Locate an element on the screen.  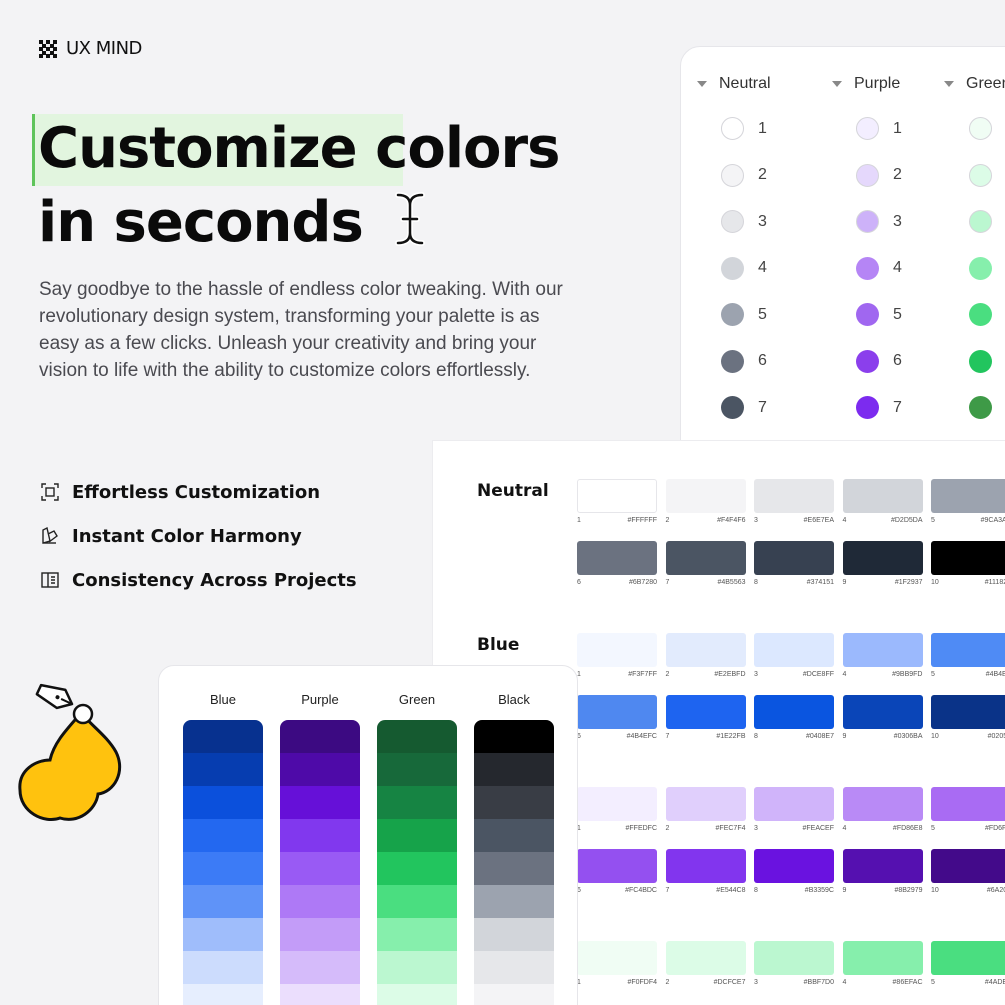
brand: UX MIND is located at coordinates (90, 48).